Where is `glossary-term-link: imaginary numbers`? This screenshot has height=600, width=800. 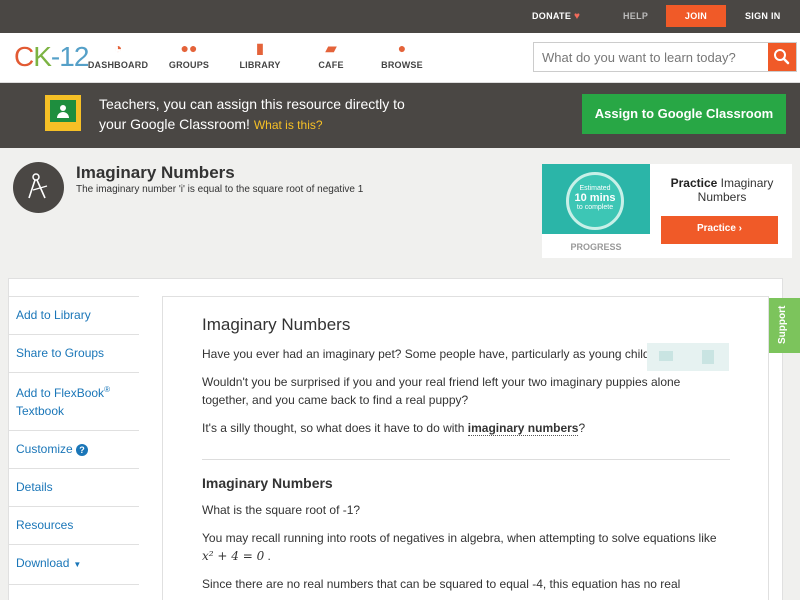
glossary-term-link: imaginary numbers is located at coordinates (523, 428).